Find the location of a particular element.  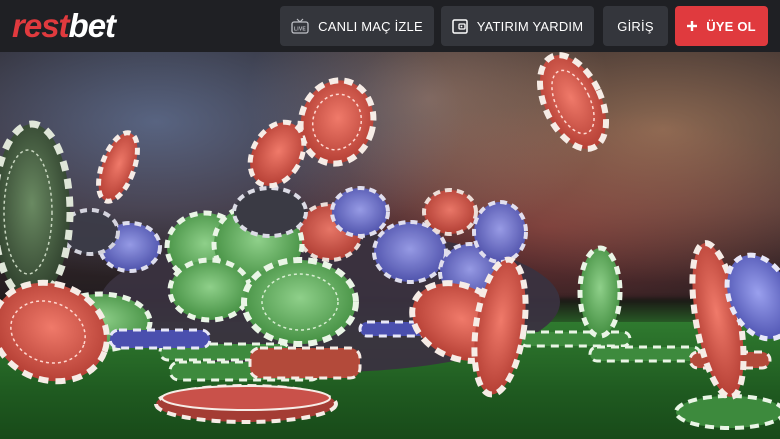

login-label: GİRİŞ is located at coordinates (635, 26).